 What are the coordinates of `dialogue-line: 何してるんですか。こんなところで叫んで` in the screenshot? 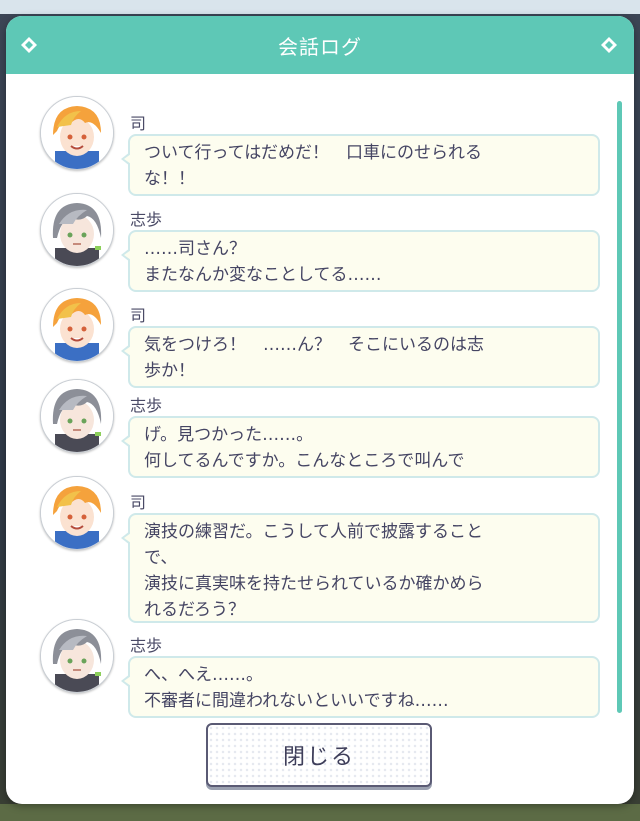 It's located at (304, 461).